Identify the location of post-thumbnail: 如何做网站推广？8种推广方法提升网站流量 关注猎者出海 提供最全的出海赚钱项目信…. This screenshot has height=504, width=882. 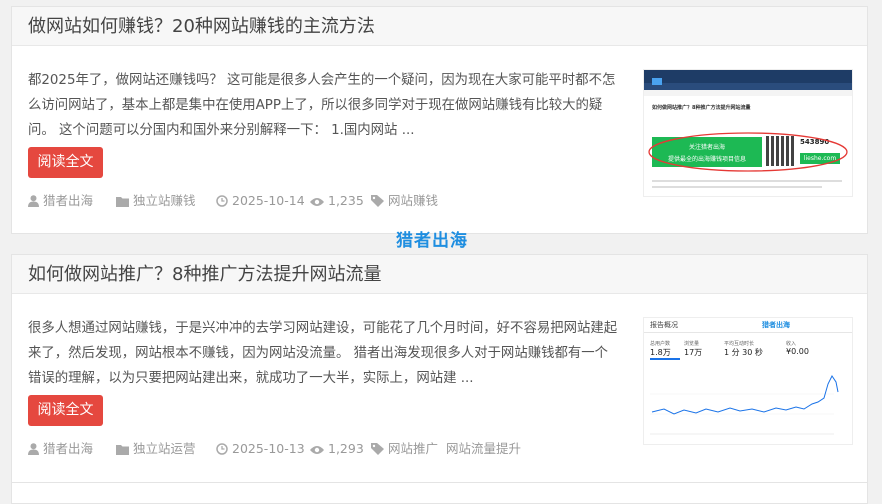
(748, 133).